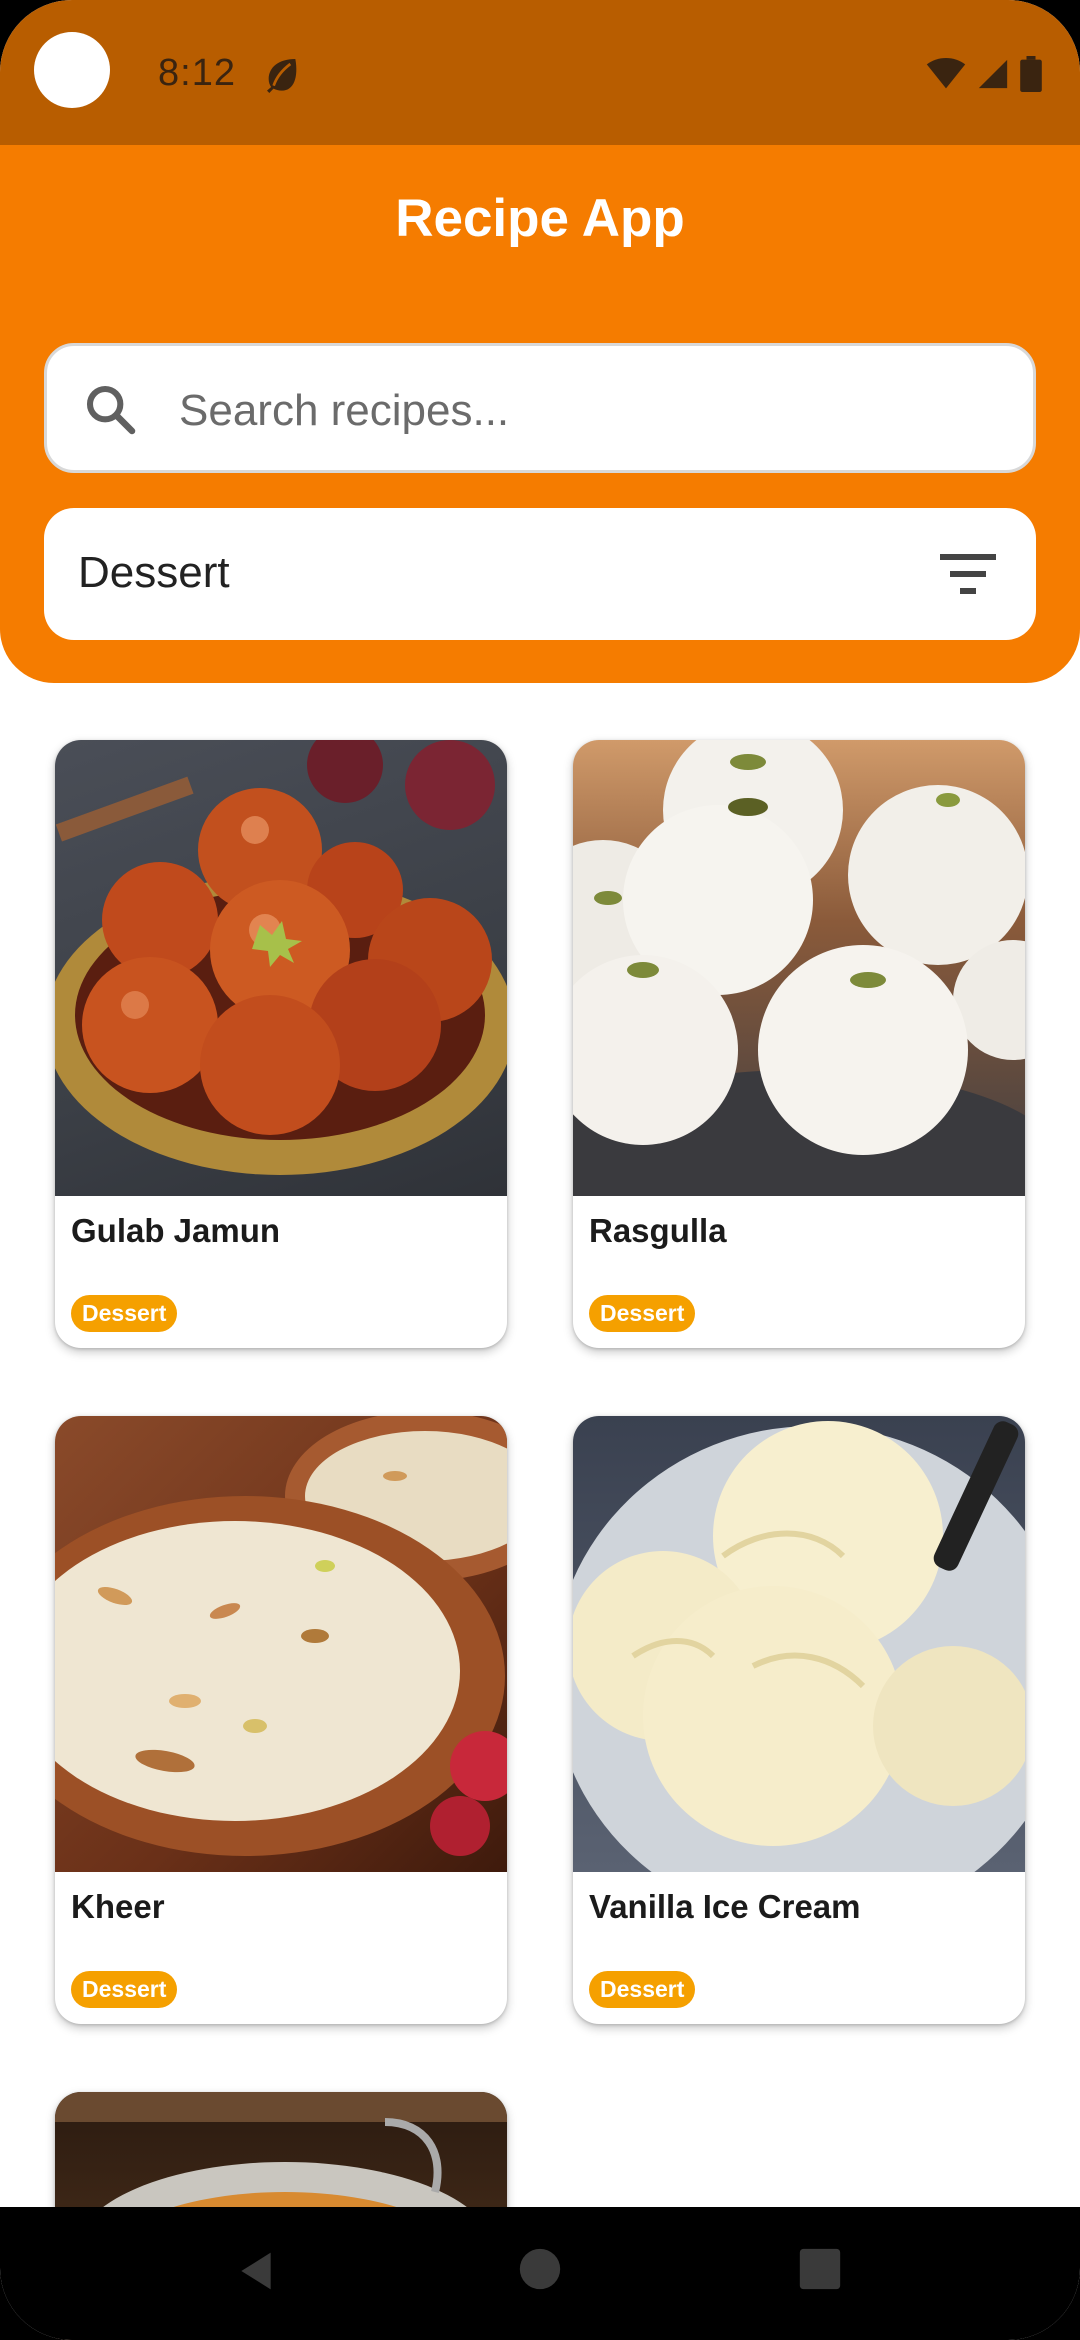 This screenshot has width=1080, height=2340. What do you see at coordinates (1031, 74) in the screenshot?
I see `battery-icon` at bounding box center [1031, 74].